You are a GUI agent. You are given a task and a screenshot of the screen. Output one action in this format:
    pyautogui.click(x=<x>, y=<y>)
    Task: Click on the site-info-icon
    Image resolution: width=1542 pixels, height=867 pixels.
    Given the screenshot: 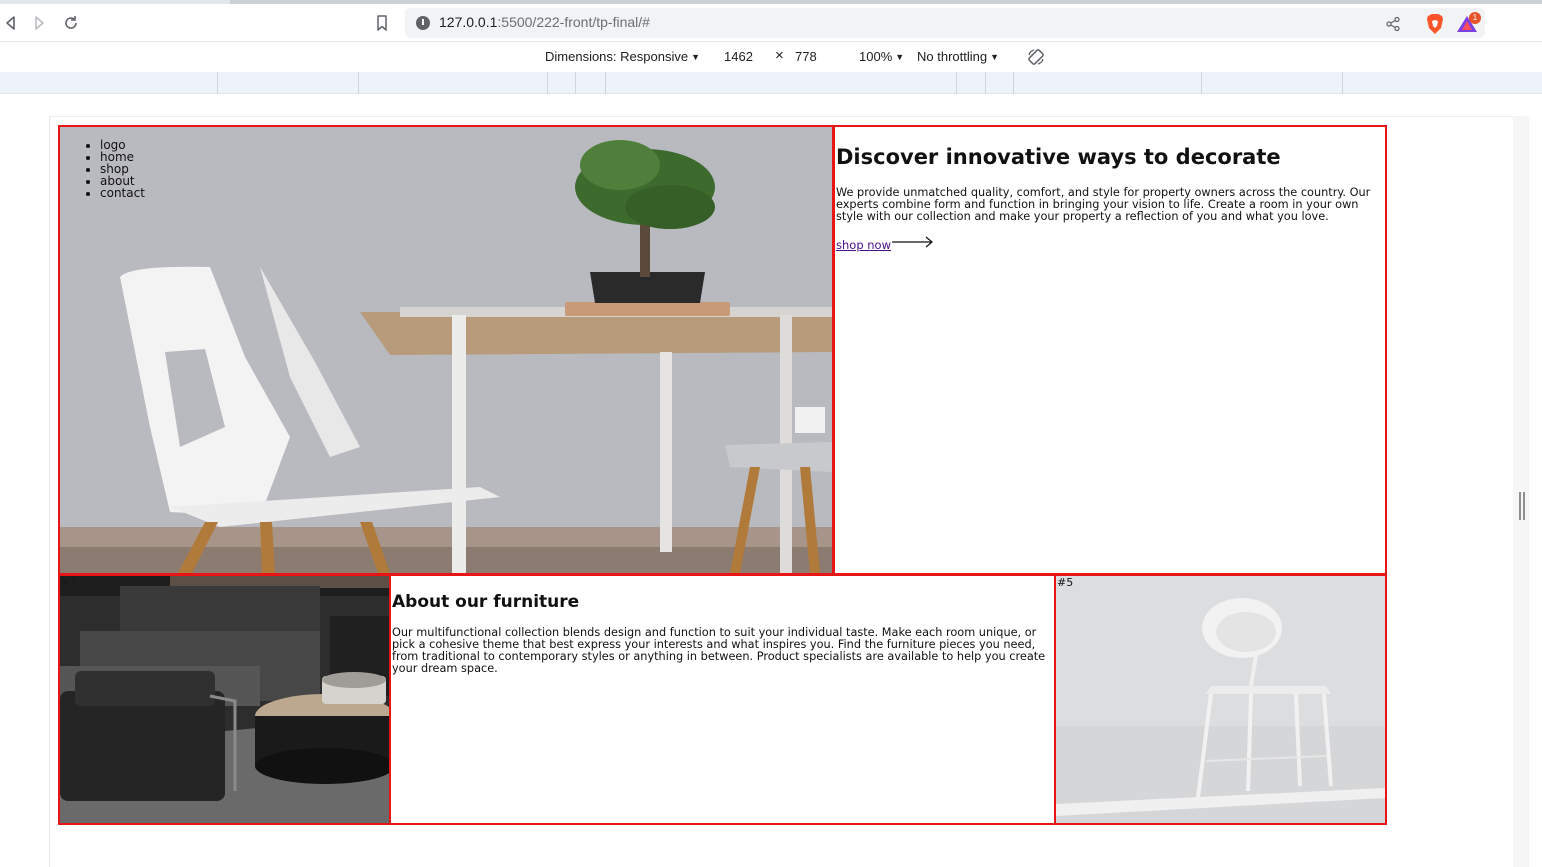 What is the action you would take?
    pyautogui.click(x=423, y=23)
    